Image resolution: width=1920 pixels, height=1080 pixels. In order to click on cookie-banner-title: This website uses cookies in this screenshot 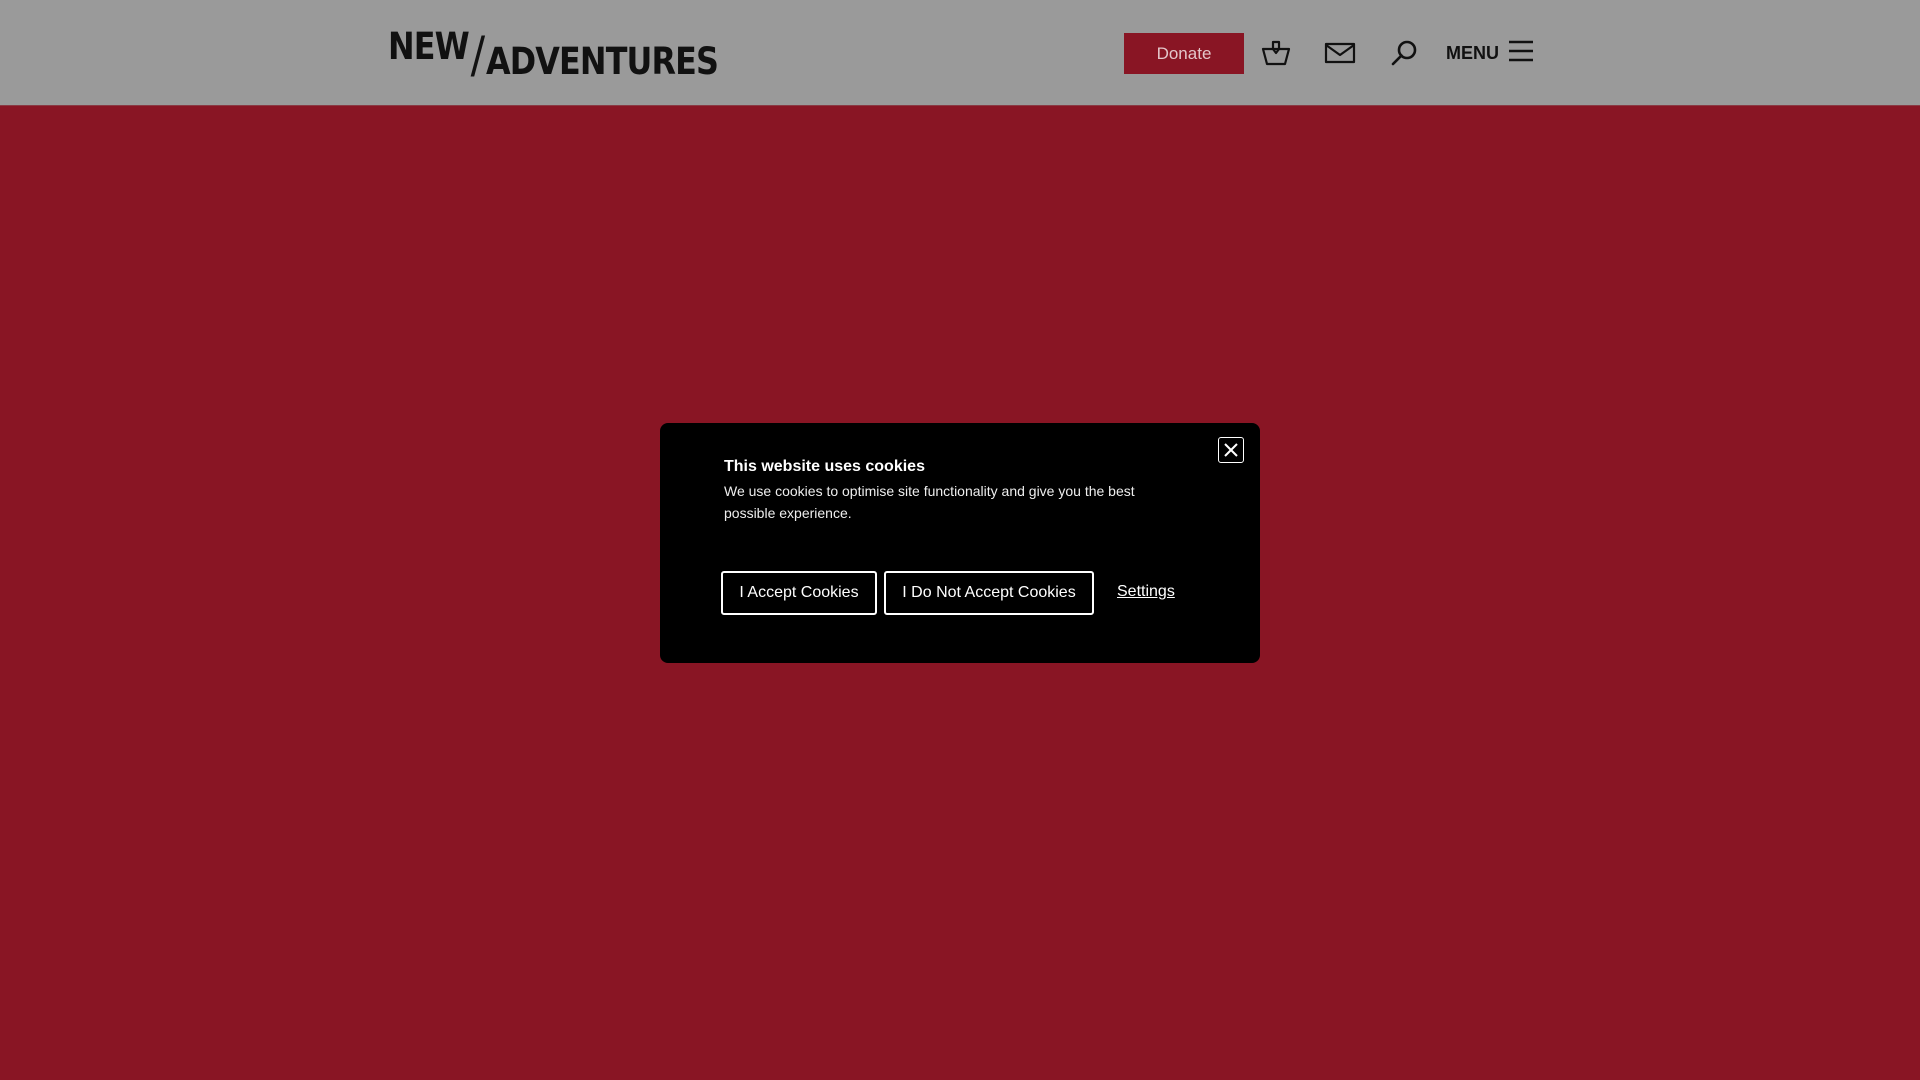, I will do `click(824, 466)`.